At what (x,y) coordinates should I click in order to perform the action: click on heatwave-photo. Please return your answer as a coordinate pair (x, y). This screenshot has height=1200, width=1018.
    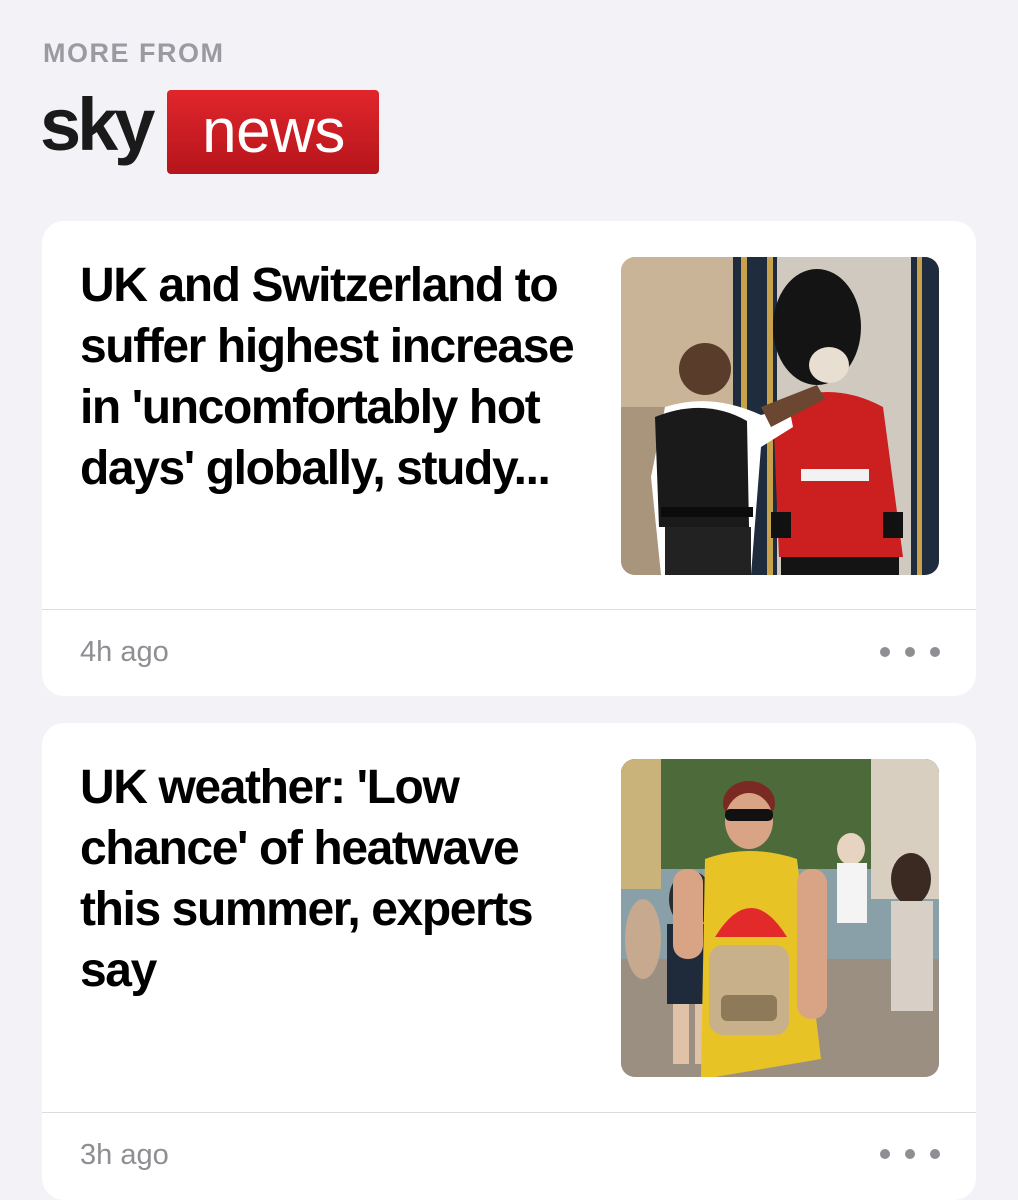
    Looking at the image, I should click on (780, 918).